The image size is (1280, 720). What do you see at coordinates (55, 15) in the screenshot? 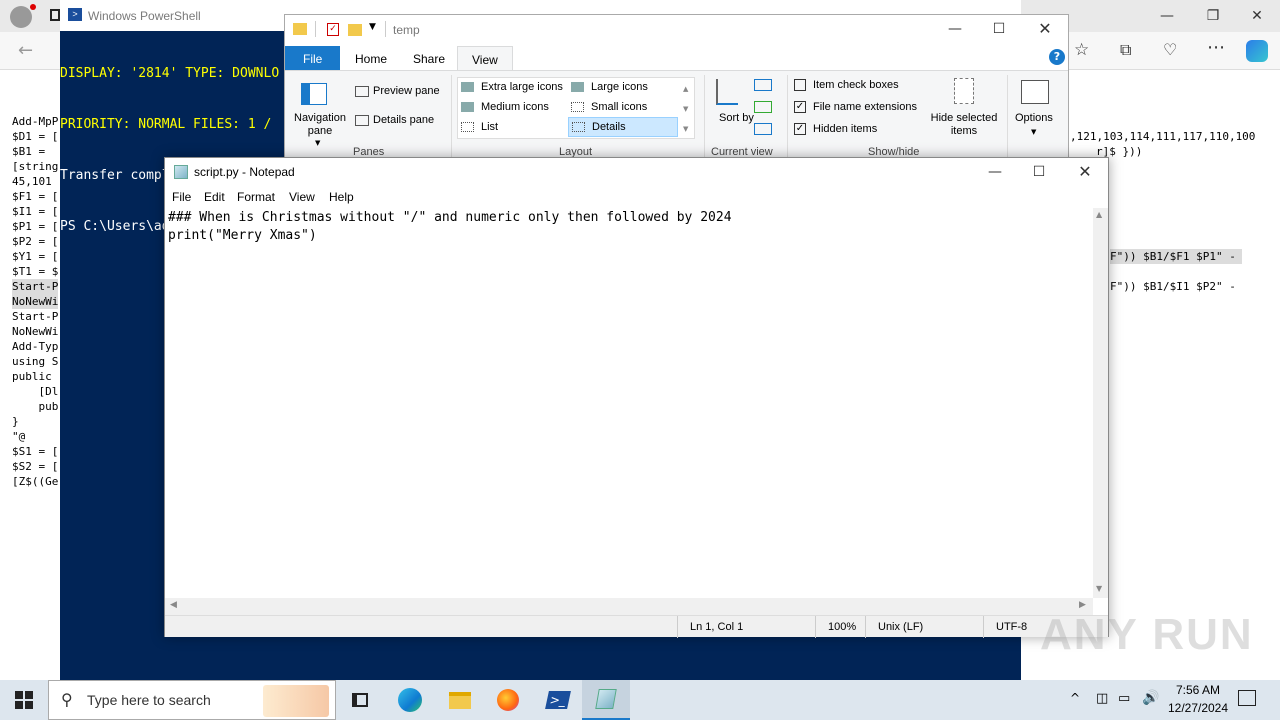
I see `tab-actions-icon` at bounding box center [55, 15].